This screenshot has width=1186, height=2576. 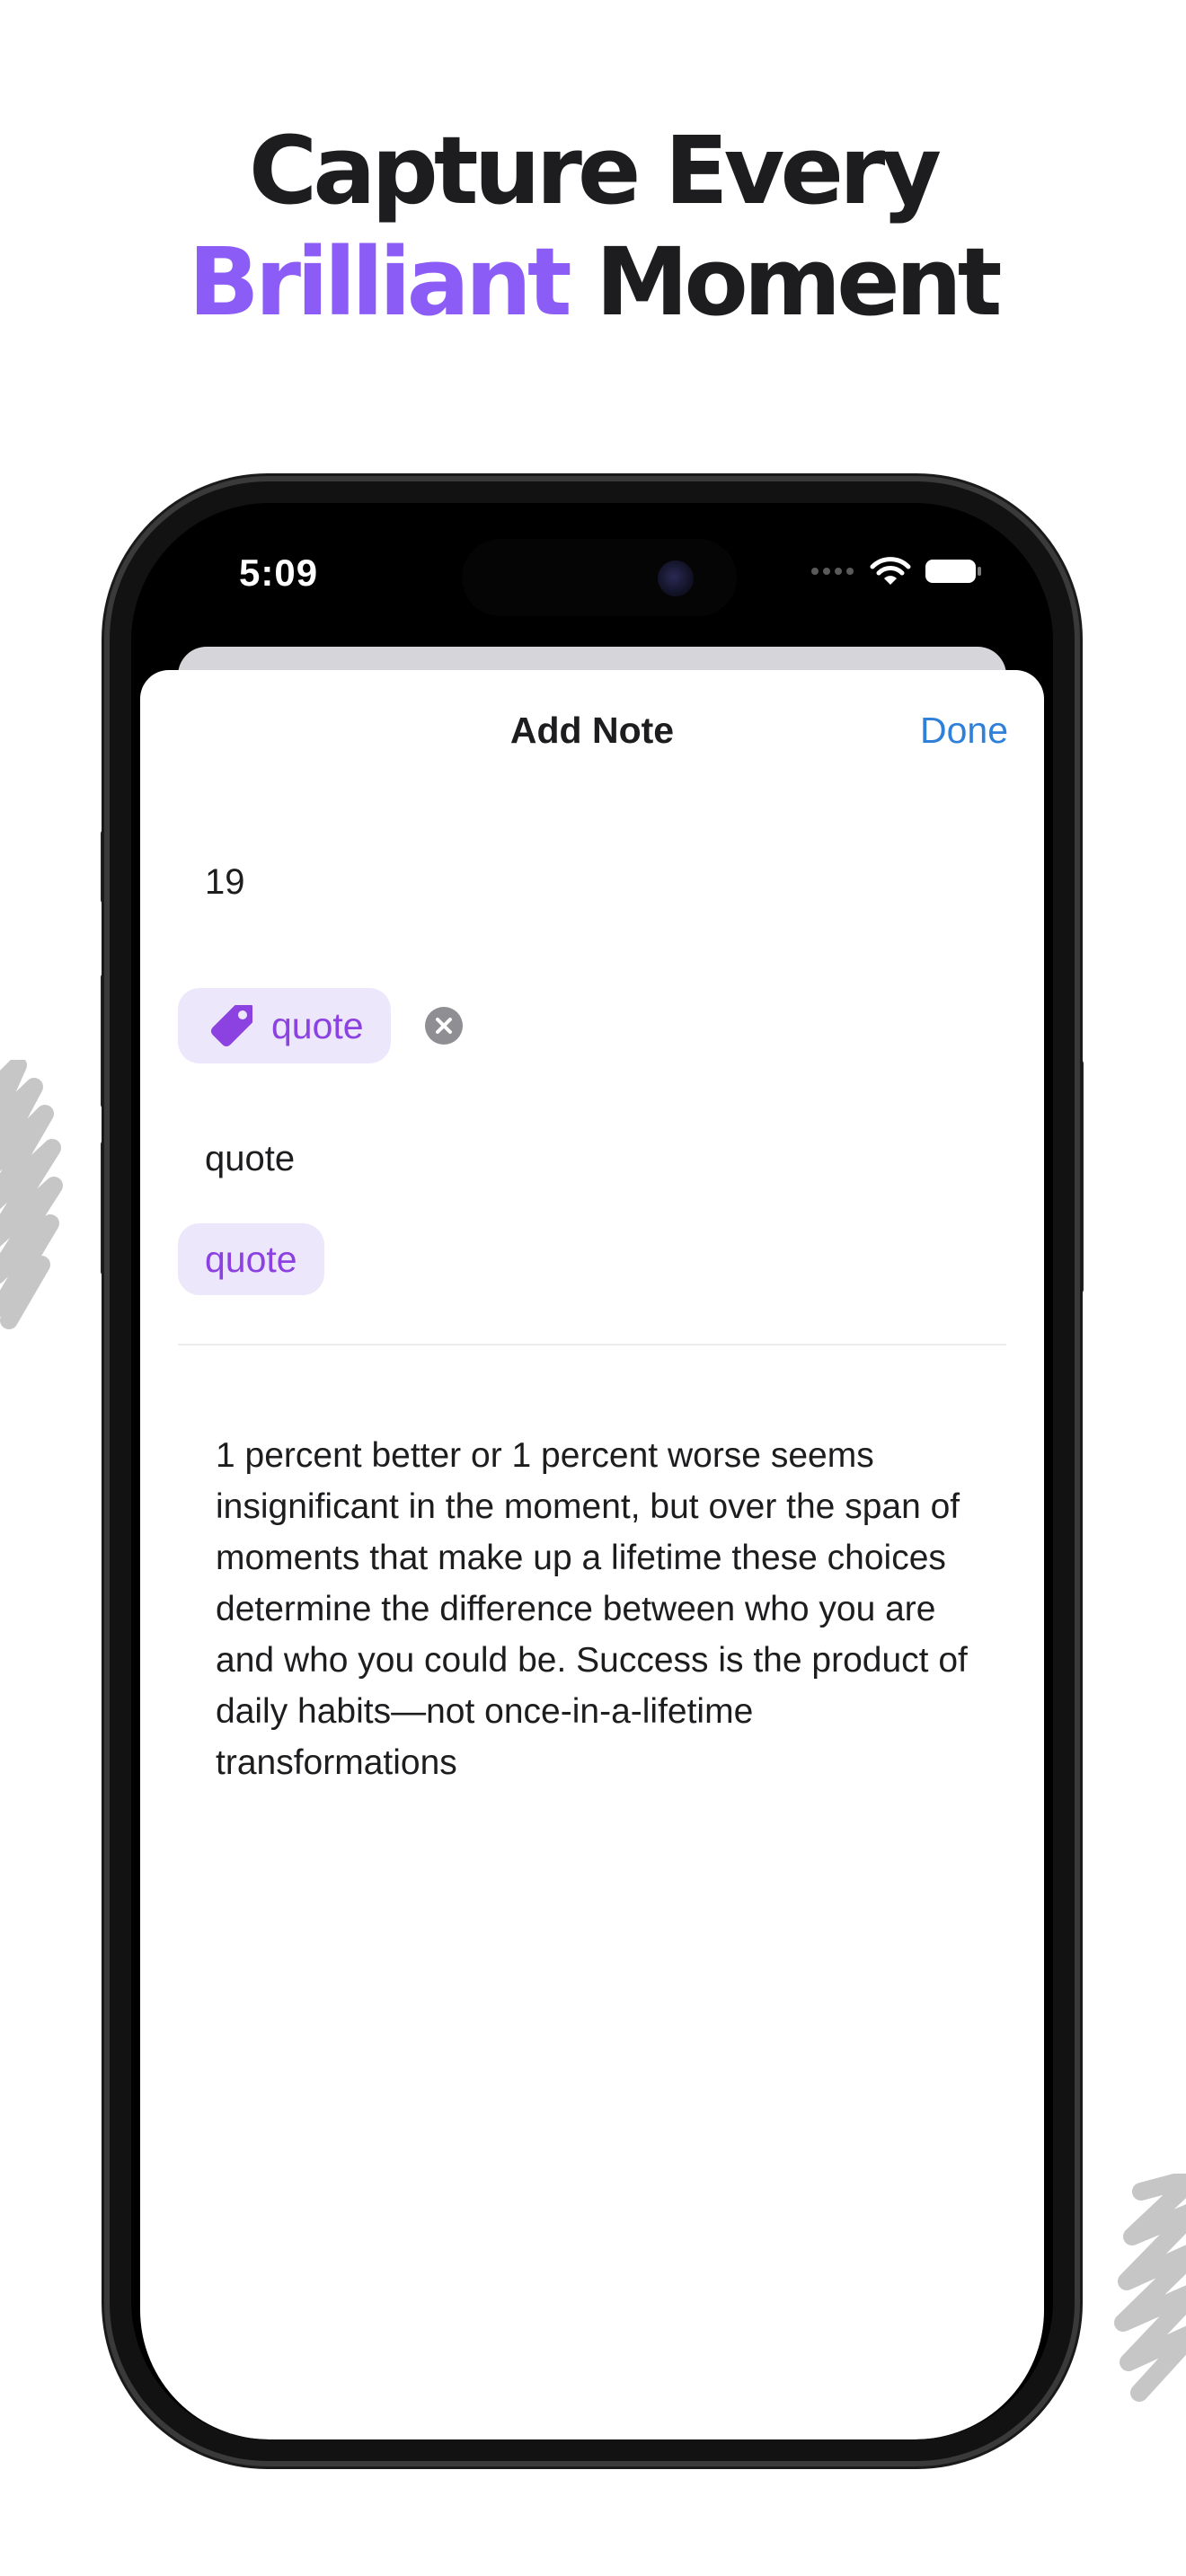 I want to click on headline-line-2-rest: Moment, so click(x=799, y=282).